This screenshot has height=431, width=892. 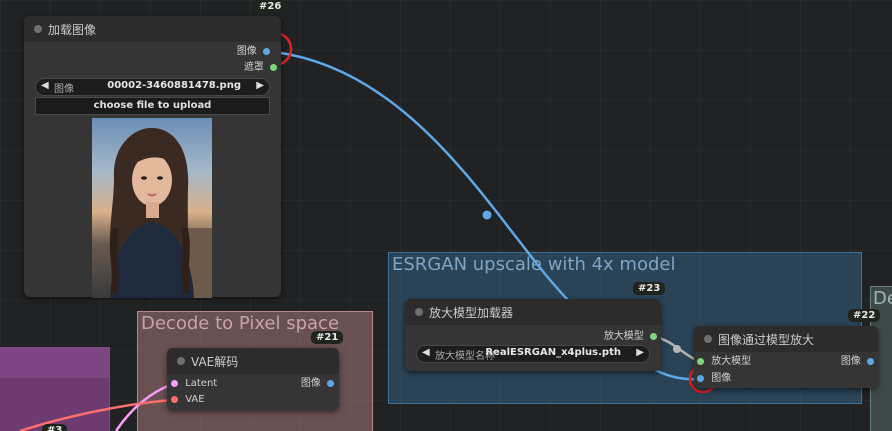 What do you see at coordinates (553, 352) in the screenshot?
I see `combo-value: RealESRGAN_x4plus.pth` at bounding box center [553, 352].